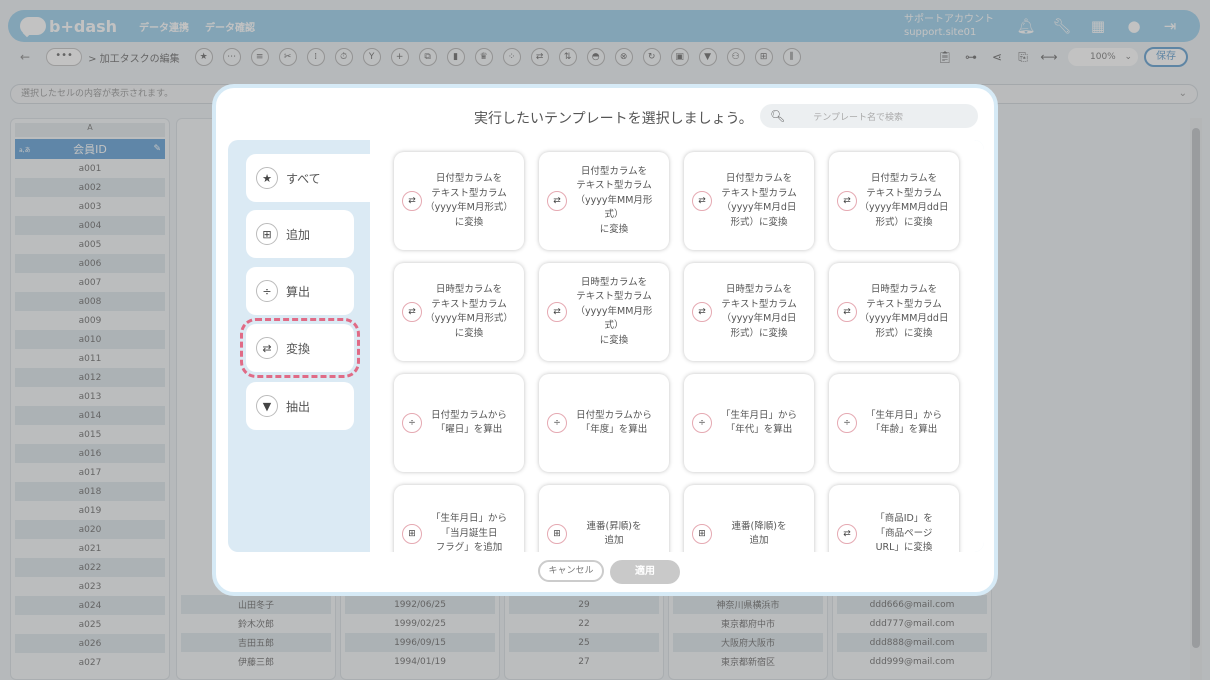 The width and height of the screenshot is (1210, 680). What do you see at coordinates (468, 532) in the screenshot?
I see `template-card-label: 「生年月日」から 「当月誕生日 フラグ」を追加` at bounding box center [468, 532].